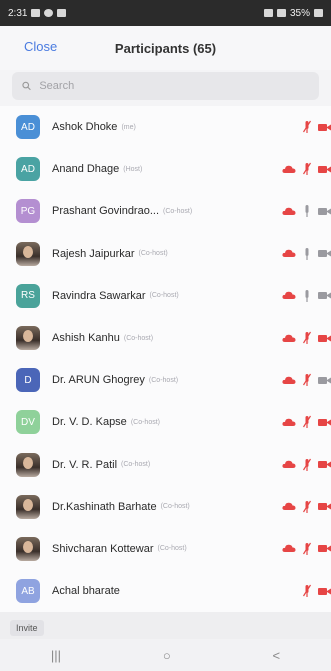 The height and width of the screenshot is (671, 331). I want to click on participant-row: AB Achal bharate, so click(165, 591).